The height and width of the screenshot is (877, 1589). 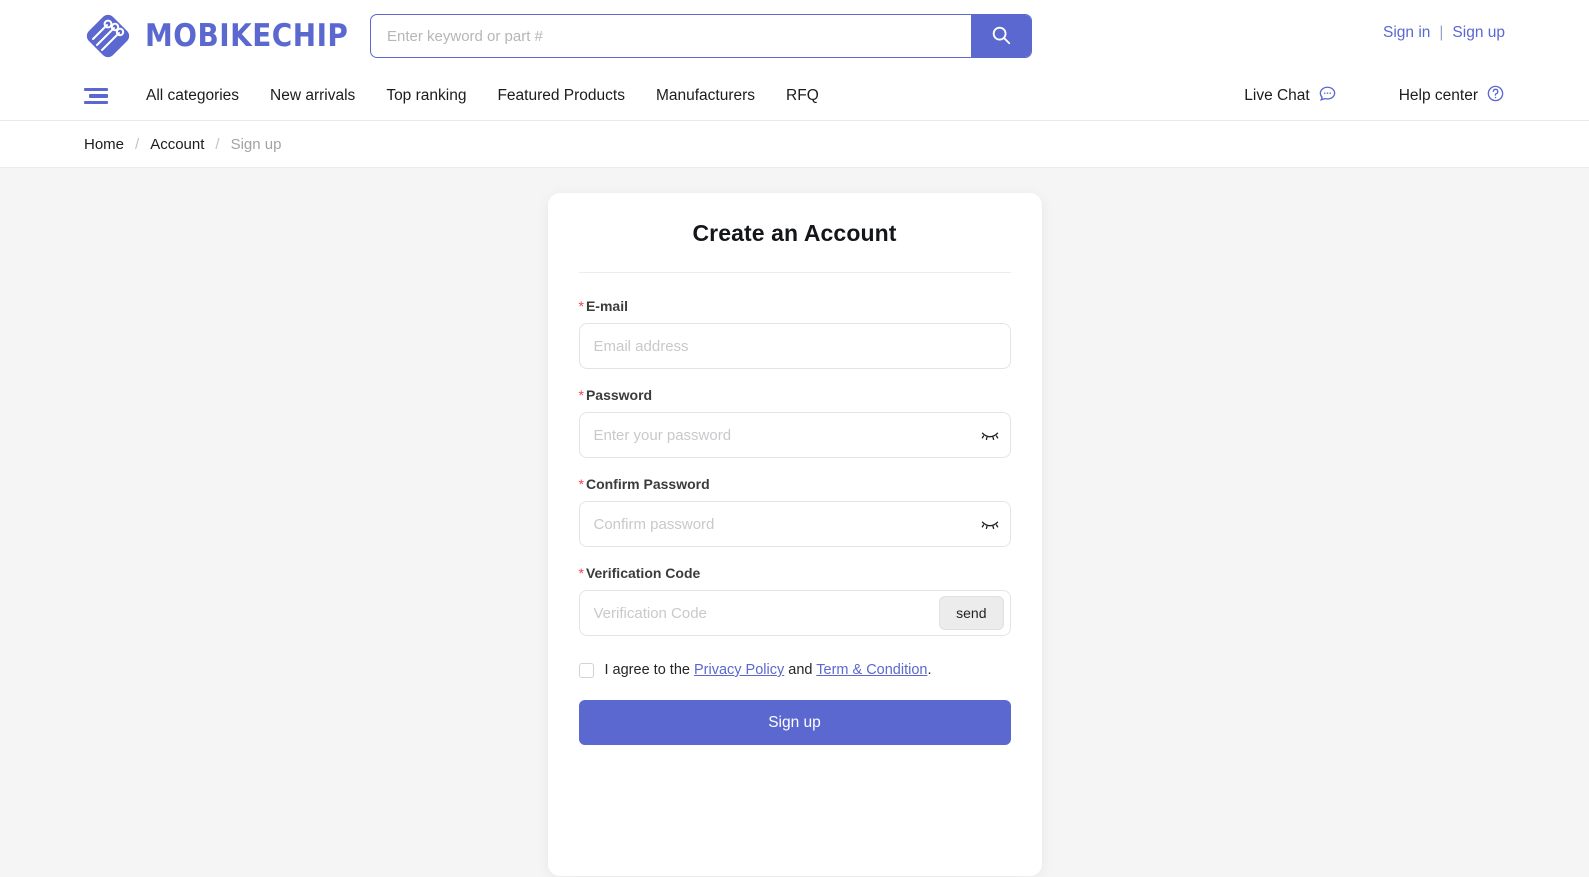 I want to click on email-input-wrapper, so click(x=794, y=346).